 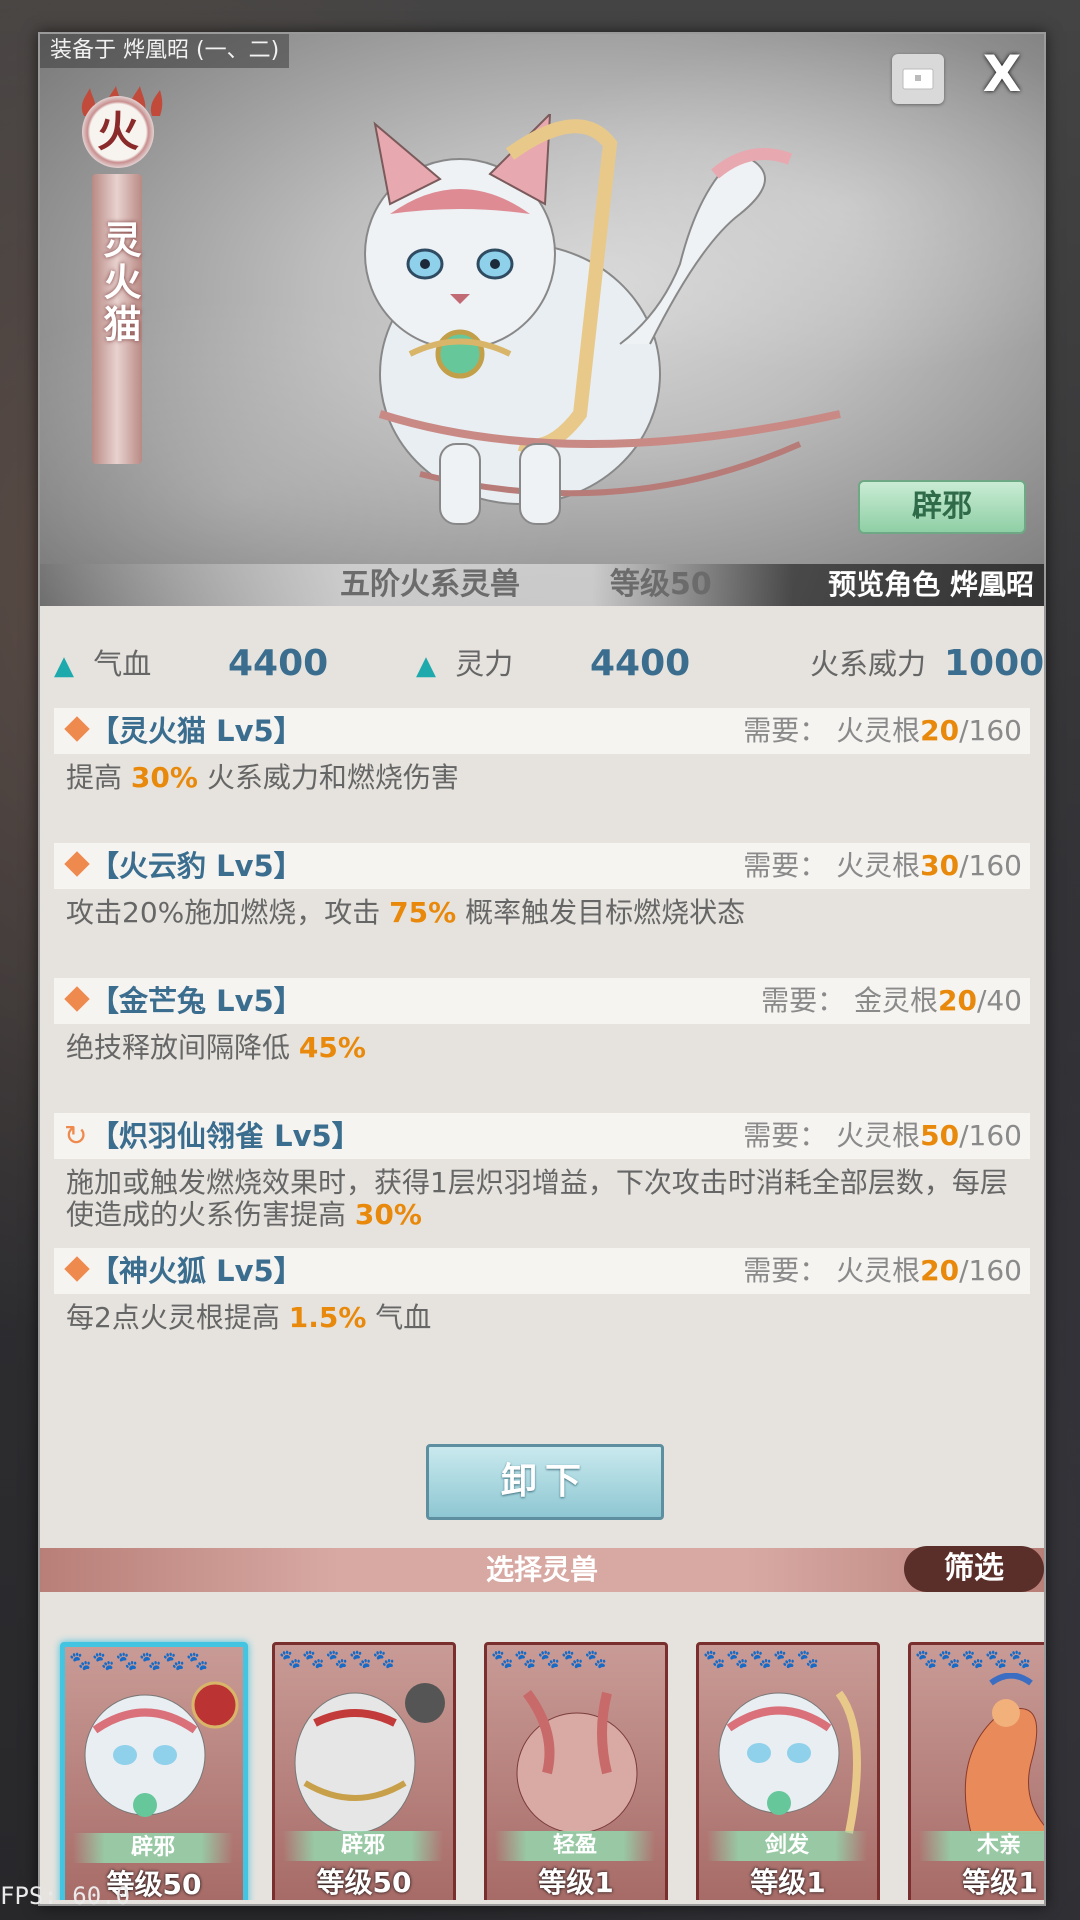 I want to click on hp-value: 4400, so click(x=278, y=663).